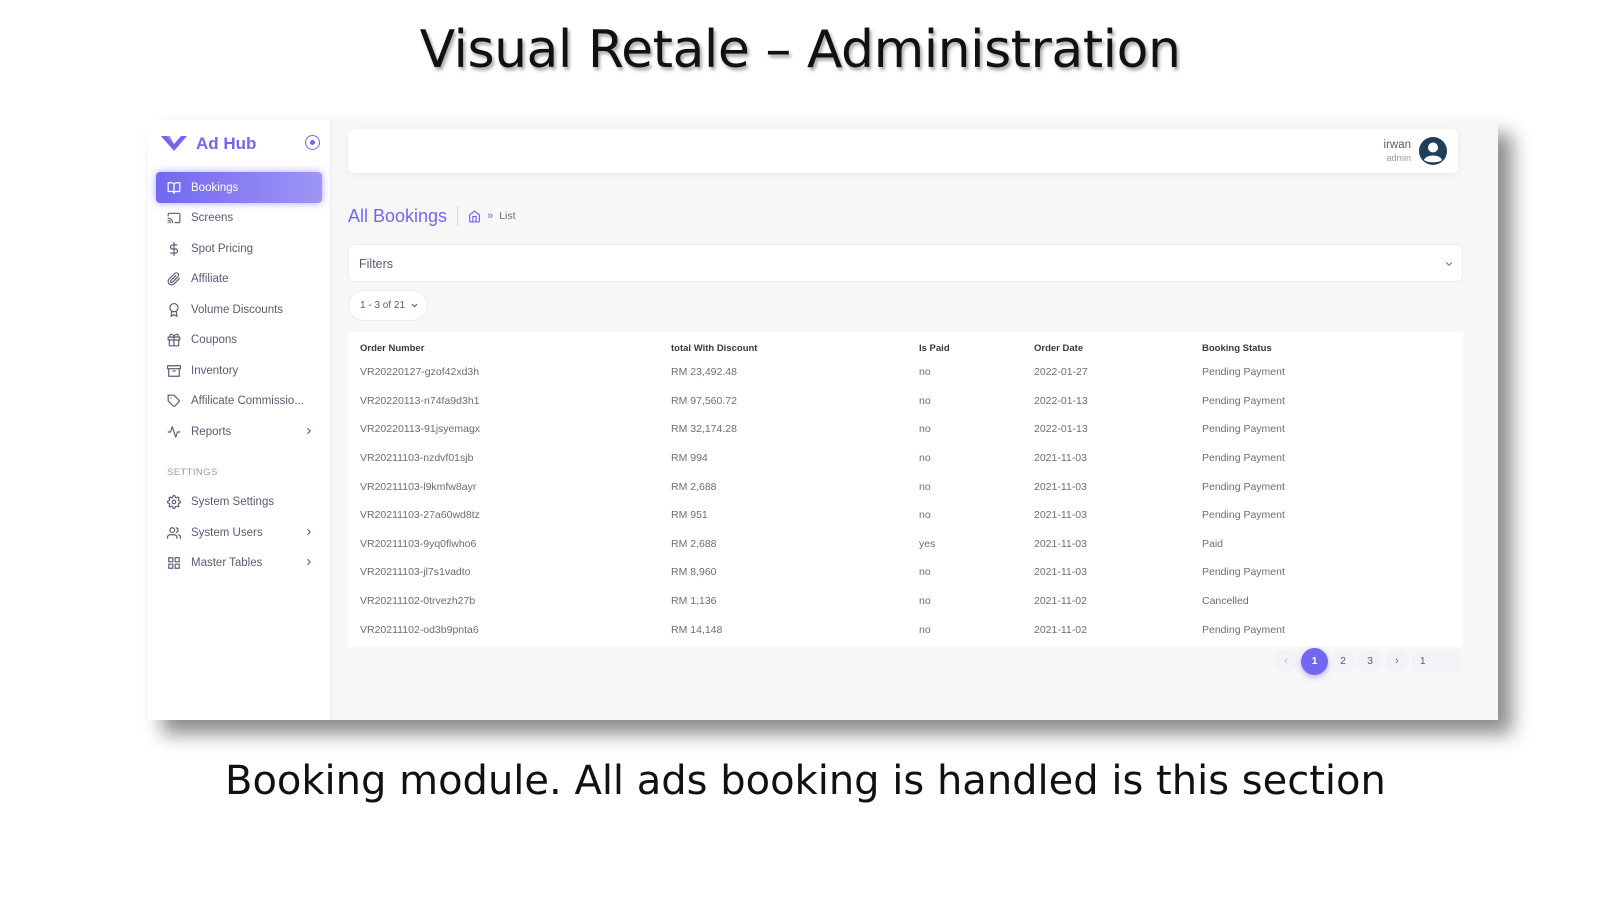 This screenshot has height=900, width=1600. Describe the element at coordinates (376, 264) in the screenshot. I see `filters-label: Filters` at that location.